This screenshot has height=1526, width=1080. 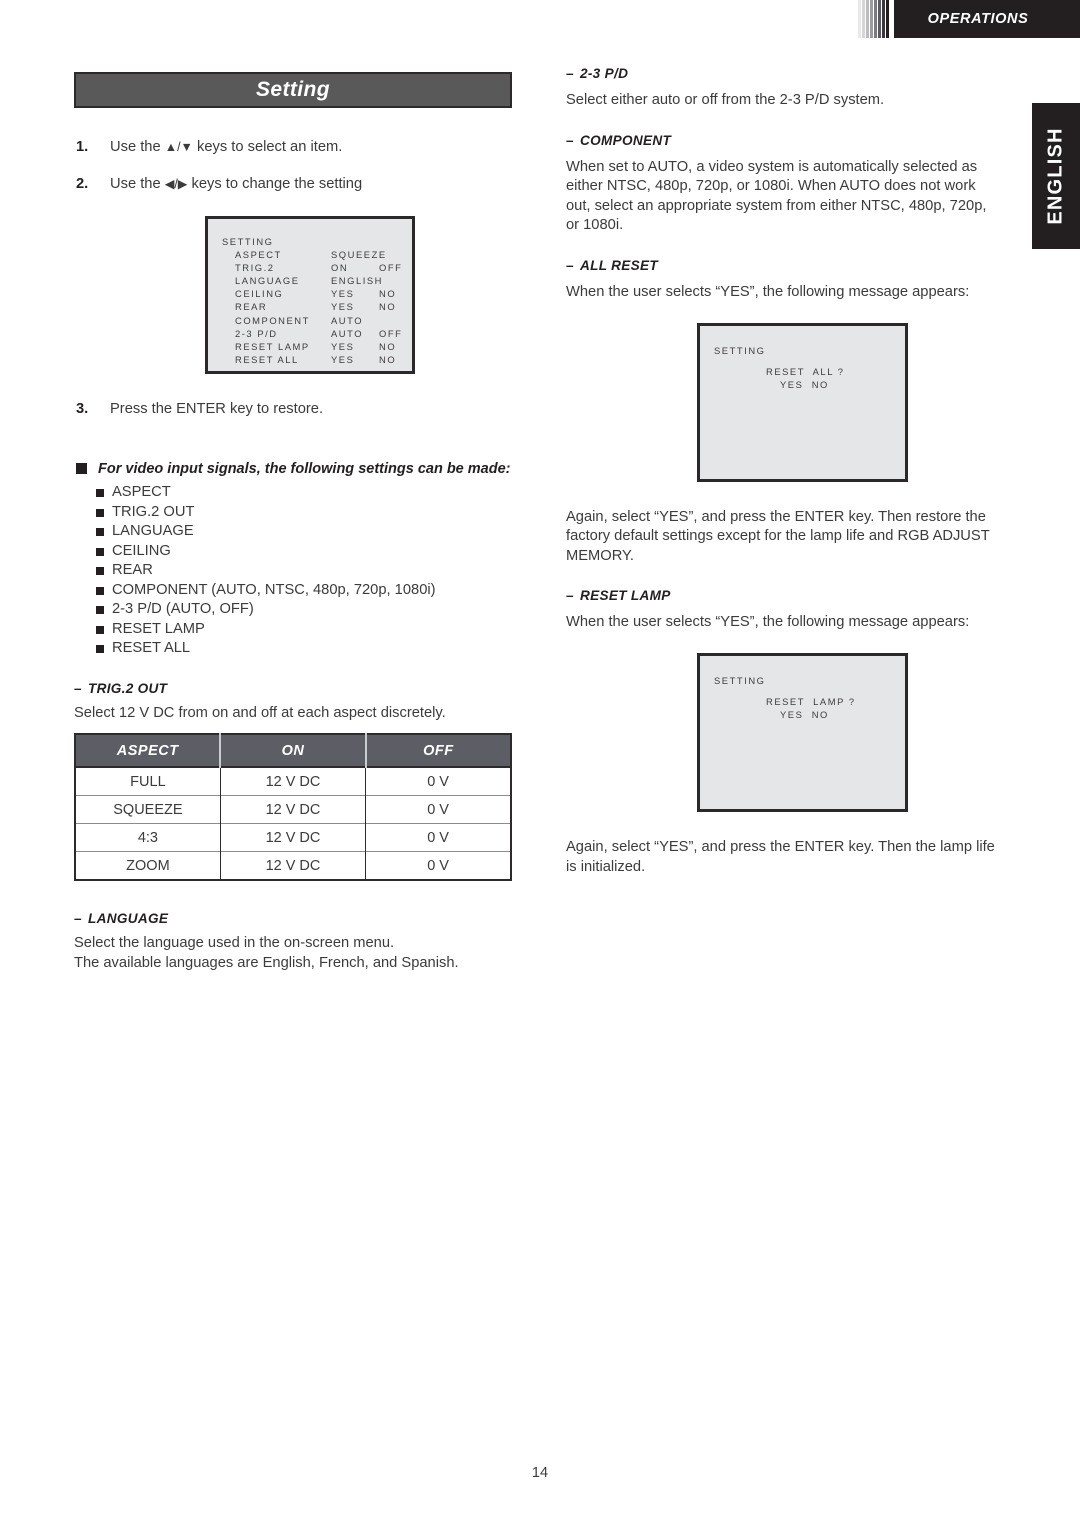 What do you see at coordinates (294, 688) in the screenshot?
I see `trig2-heading: TRIG.2 OUT` at bounding box center [294, 688].